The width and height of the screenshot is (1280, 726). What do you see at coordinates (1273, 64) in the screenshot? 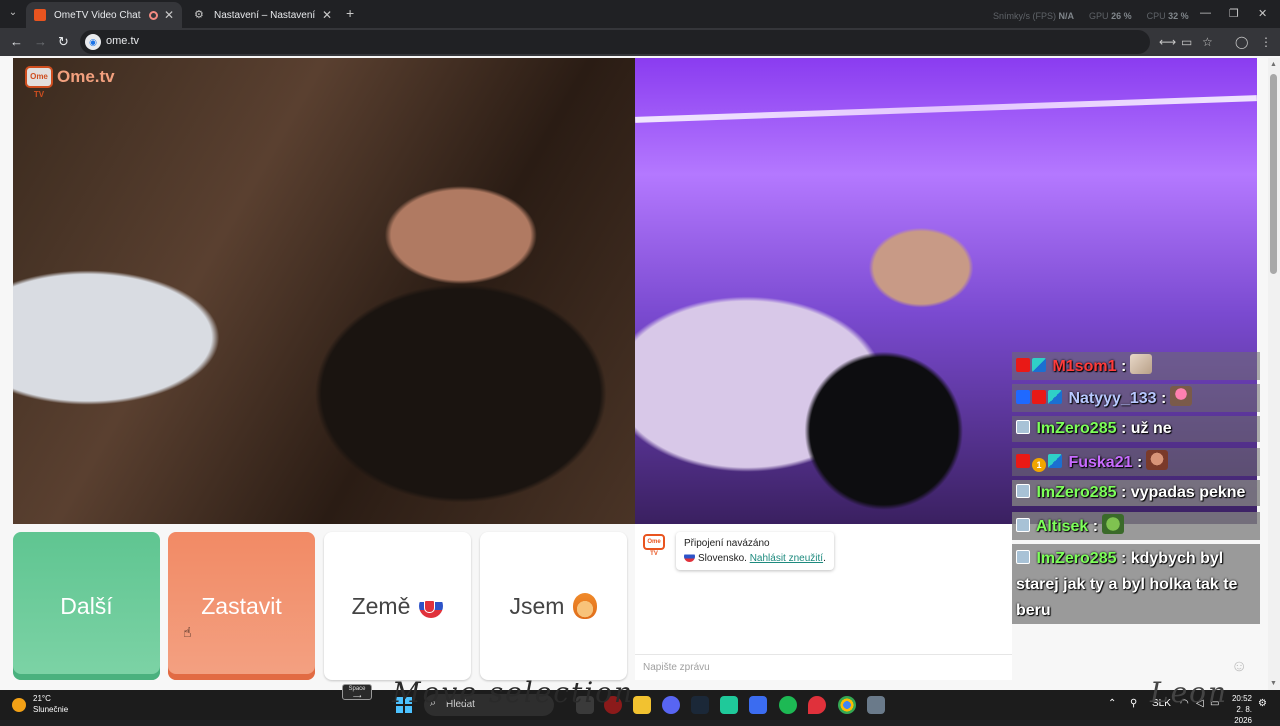
I see `scroll-up-icon: ▲` at bounding box center [1273, 64].